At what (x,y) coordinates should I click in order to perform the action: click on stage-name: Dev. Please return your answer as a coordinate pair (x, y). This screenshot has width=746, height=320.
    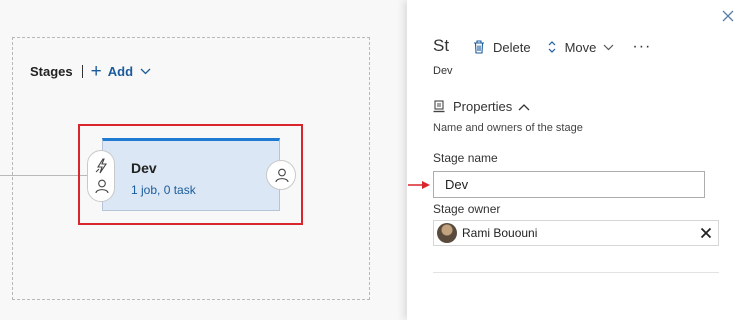
    Looking at the image, I should click on (144, 168).